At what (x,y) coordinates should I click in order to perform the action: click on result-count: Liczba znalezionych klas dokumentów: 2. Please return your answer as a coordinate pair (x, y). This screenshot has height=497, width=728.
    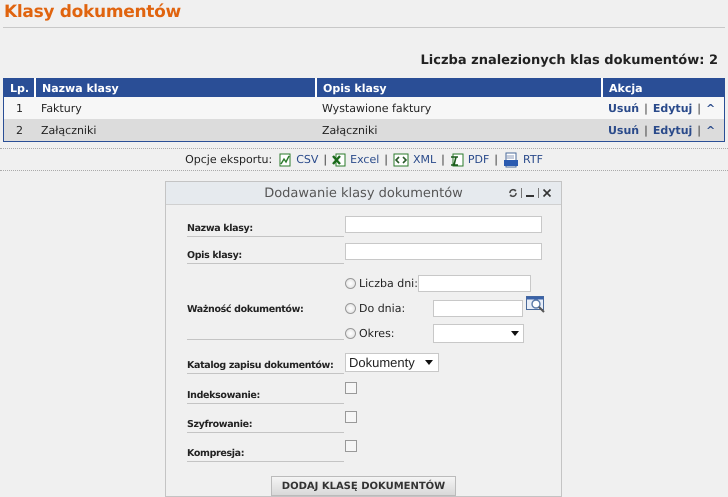
    Looking at the image, I should click on (569, 61).